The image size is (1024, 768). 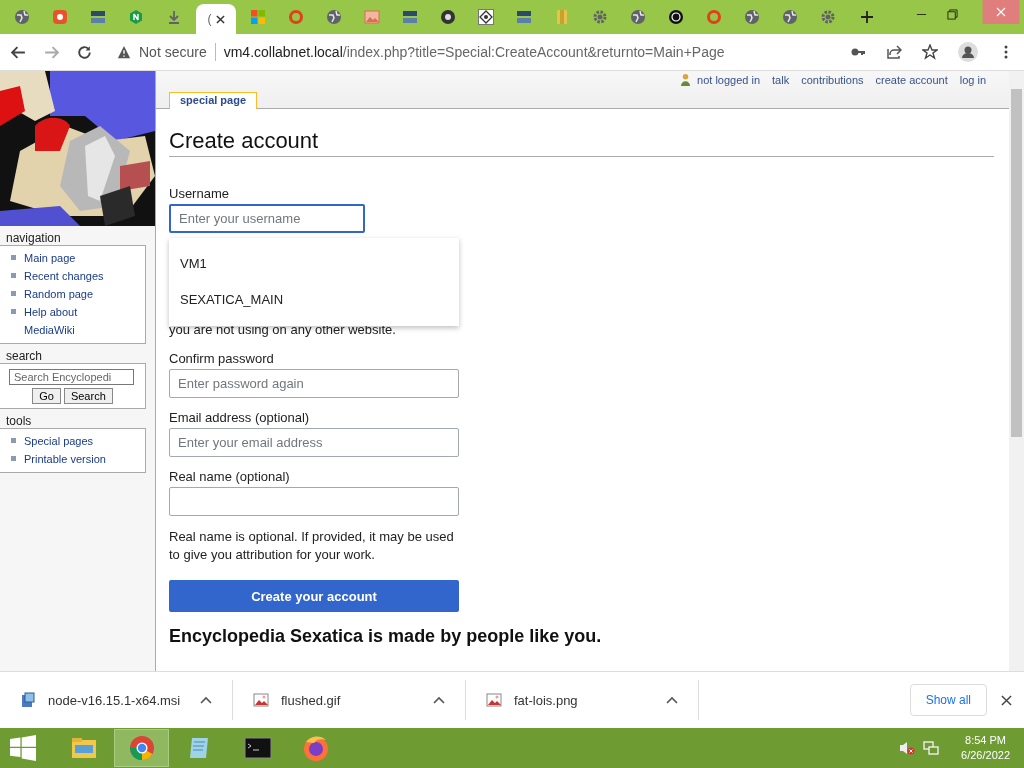 I want to click on clock-date: 6/26/2022, so click(x=985, y=755).